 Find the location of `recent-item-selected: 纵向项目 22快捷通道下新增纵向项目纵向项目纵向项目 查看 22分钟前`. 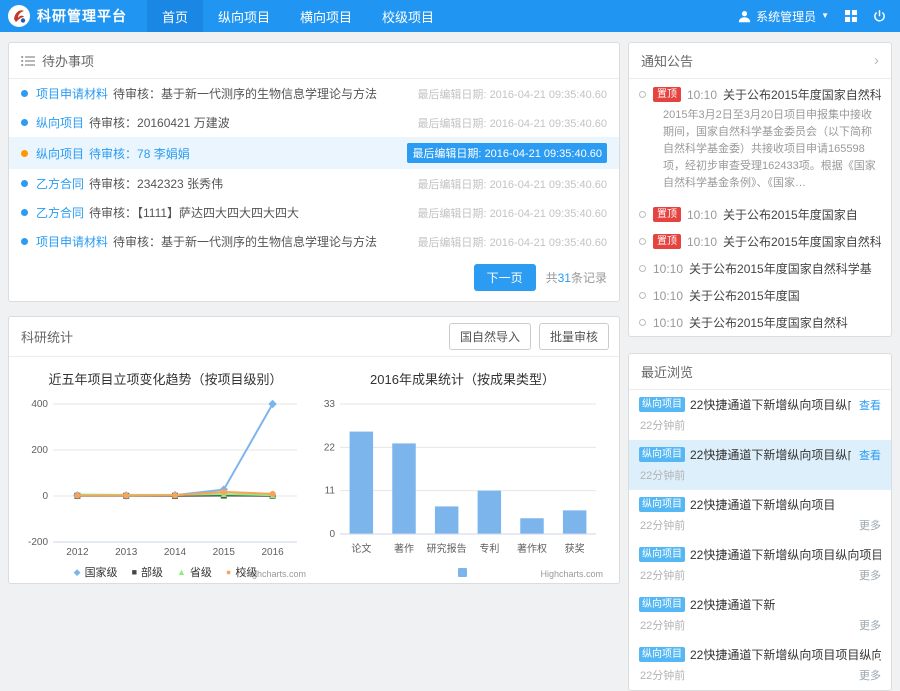

recent-item-selected: 纵向项目 22快捷通道下新增纵向项目纵向项目纵向项目 查看 22分钟前 is located at coordinates (760, 465).